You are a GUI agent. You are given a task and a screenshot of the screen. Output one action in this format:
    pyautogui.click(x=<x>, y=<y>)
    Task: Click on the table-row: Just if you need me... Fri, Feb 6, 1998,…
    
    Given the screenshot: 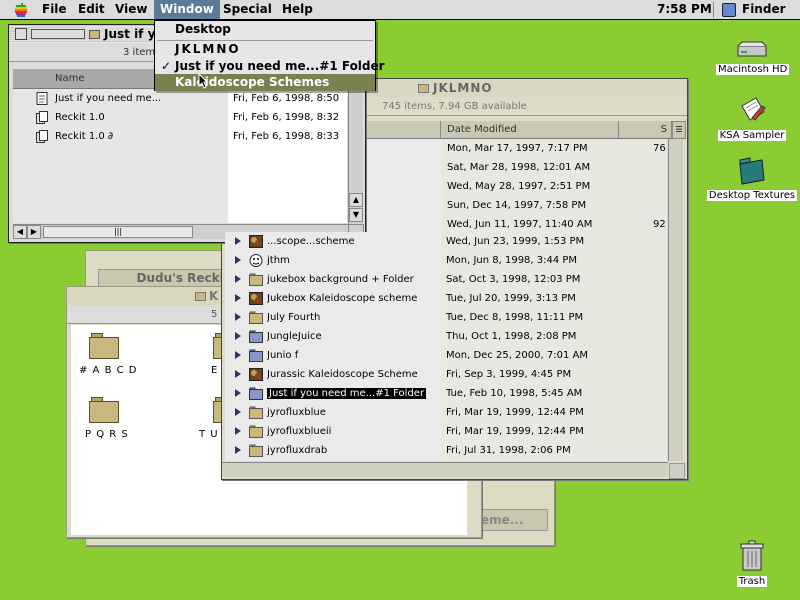 What is the action you would take?
    pyautogui.click(x=180, y=98)
    